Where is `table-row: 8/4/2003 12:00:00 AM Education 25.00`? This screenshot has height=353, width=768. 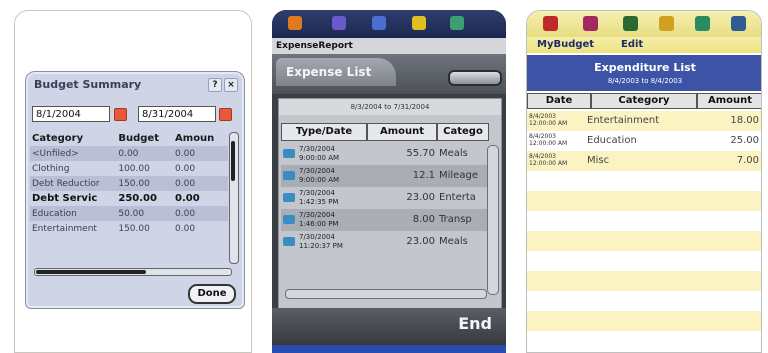
table-row: 8/4/2003 12:00:00 AM Education 25.00 is located at coordinates (644, 141).